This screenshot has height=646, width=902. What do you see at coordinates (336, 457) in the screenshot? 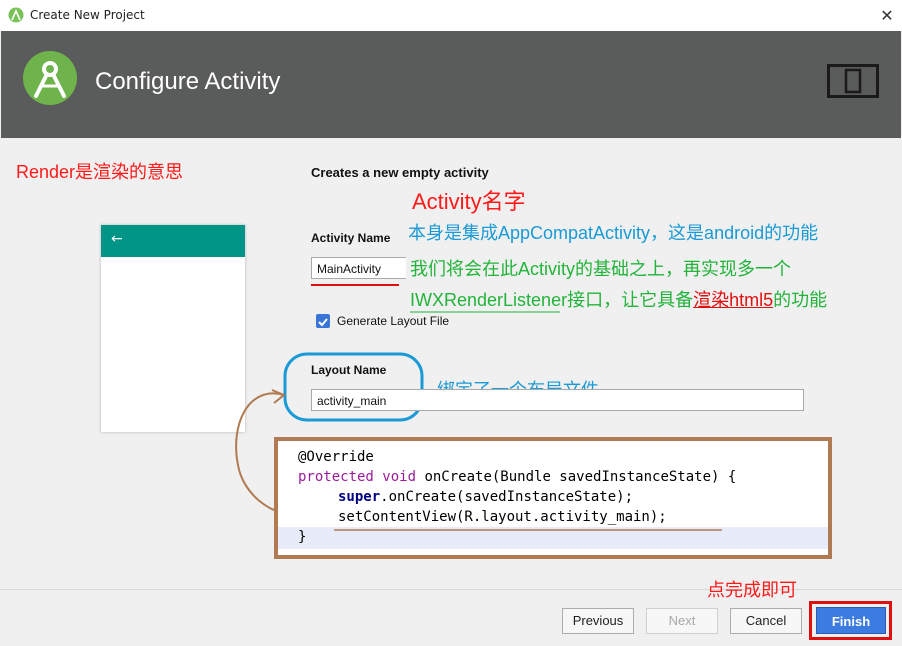
I see `code-line-1: @Override` at bounding box center [336, 457].